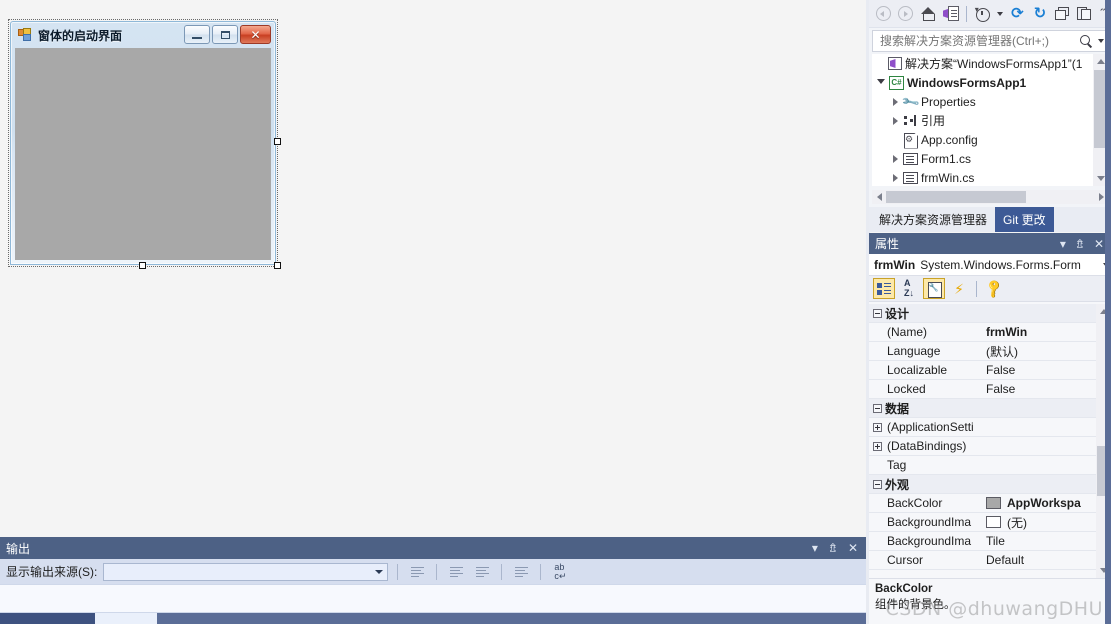 This screenshot has width=1111, height=624. I want to click on output-text-area, so click(433, 598).